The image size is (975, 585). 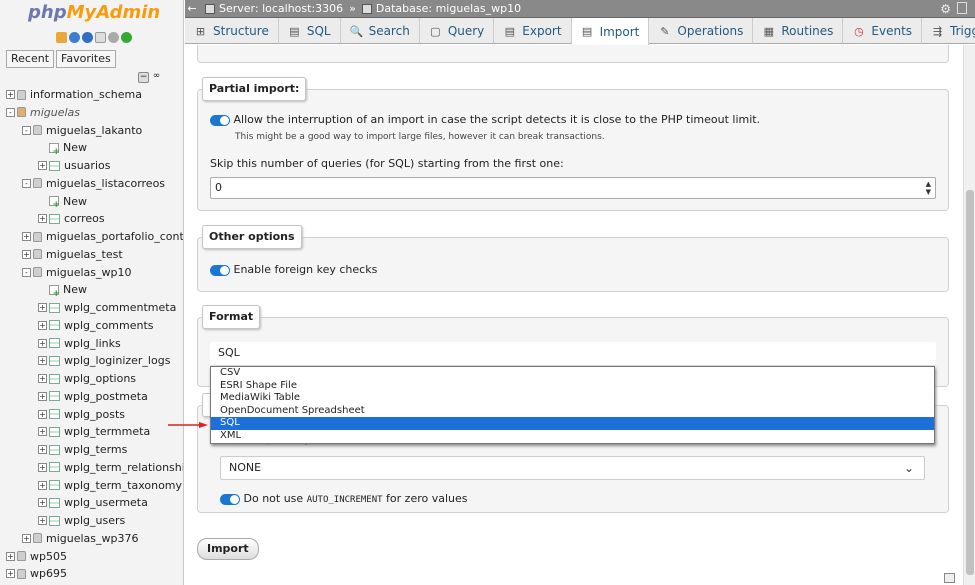 What do you see at coordinates (81, 520) in the screenshot?
I see `tree-item-table: + wplg_users` at bounding box center [81, 520].